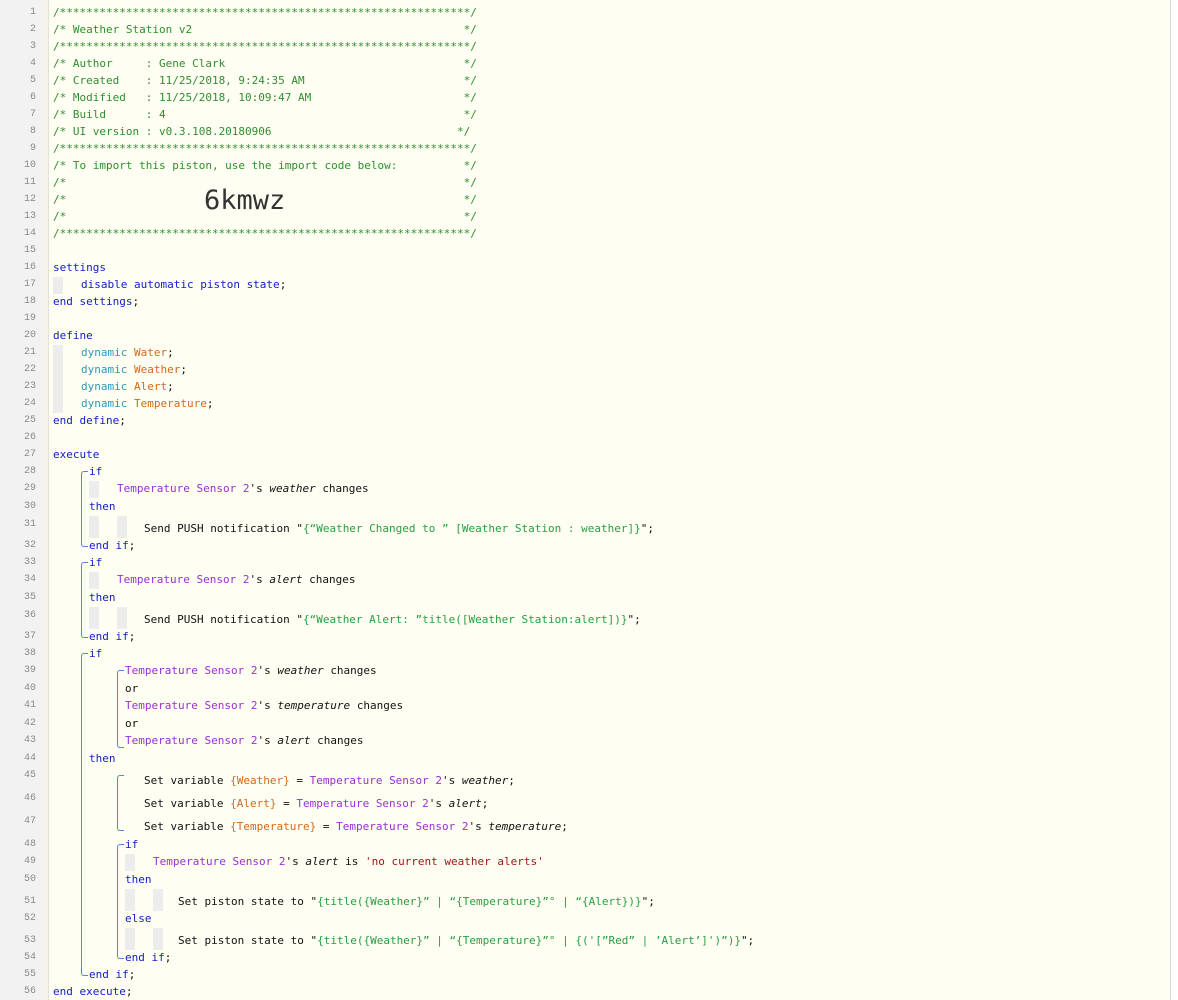 The width and height of the screenshot is (1178, 1000). What do you see at coordinates (29, 545) in the screenshot?
I see `line-number: 32` at bounding box center [29, 545].